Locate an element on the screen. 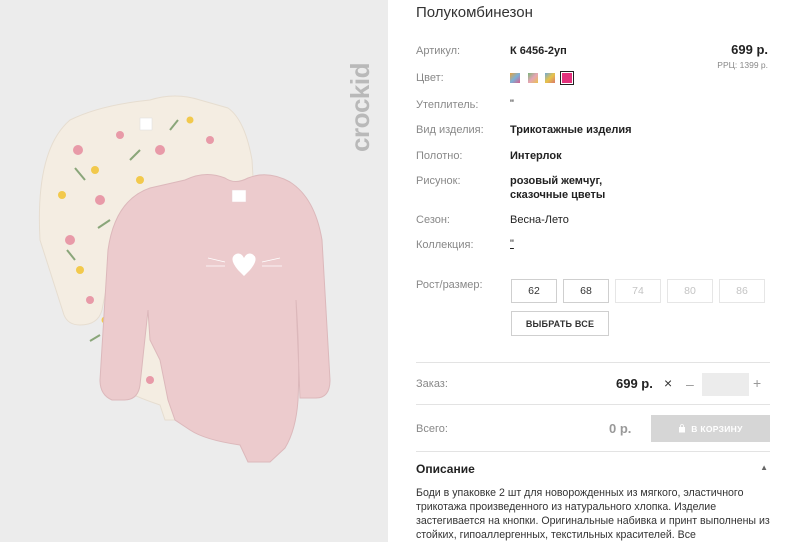 The width and height of the screenshot is (800, 542). size-option-68: 68 is located at coordinates (586, 291).